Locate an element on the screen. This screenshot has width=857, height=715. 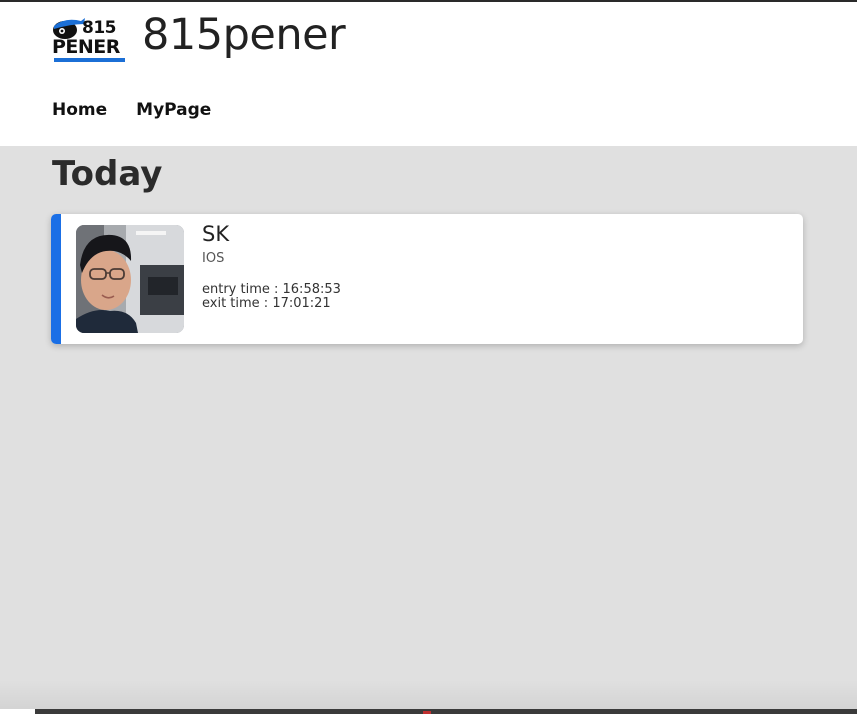
site-title: 815pener is located at coordinates (244, 36).